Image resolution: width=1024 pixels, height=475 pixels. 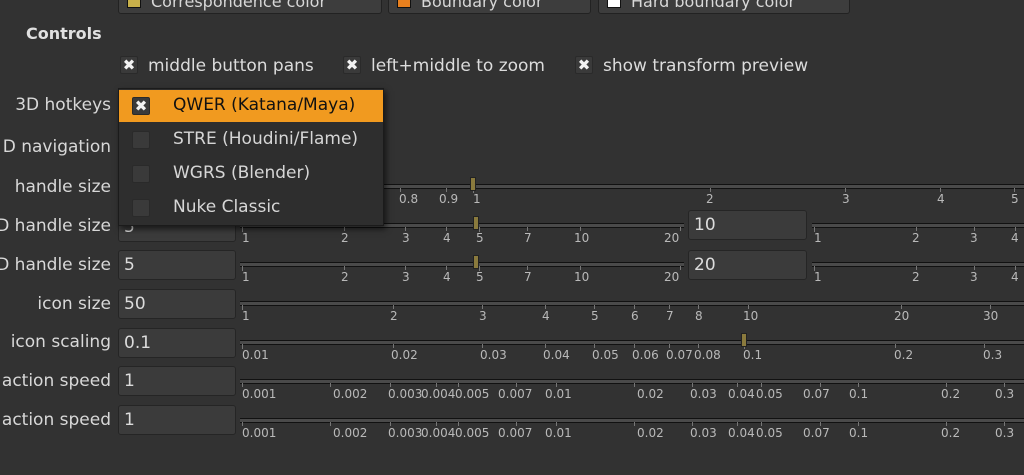 What do you see at coordinates (63, 105) in the screenshot?
I see `hotkeys-label: 3D hotkeys` at bounding box center [63, 105].